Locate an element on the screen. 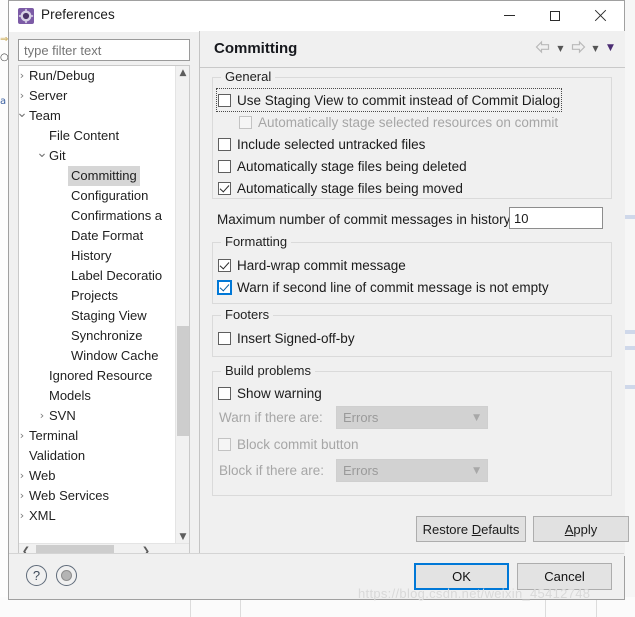  checkbox-auto-stage-deleted is located at coordinates (224, 166).